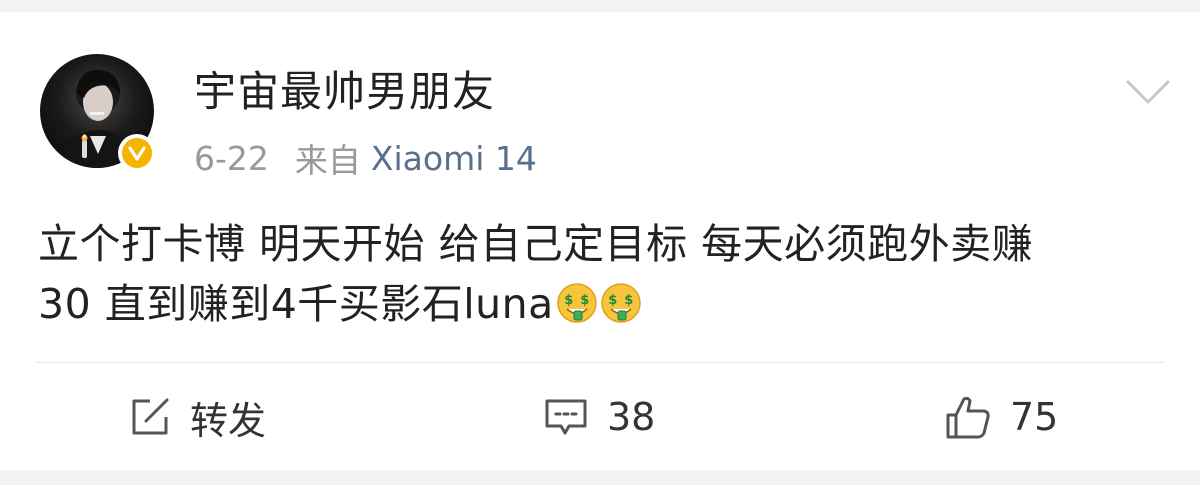  I want to click on comment-icon, so click(566, 417).